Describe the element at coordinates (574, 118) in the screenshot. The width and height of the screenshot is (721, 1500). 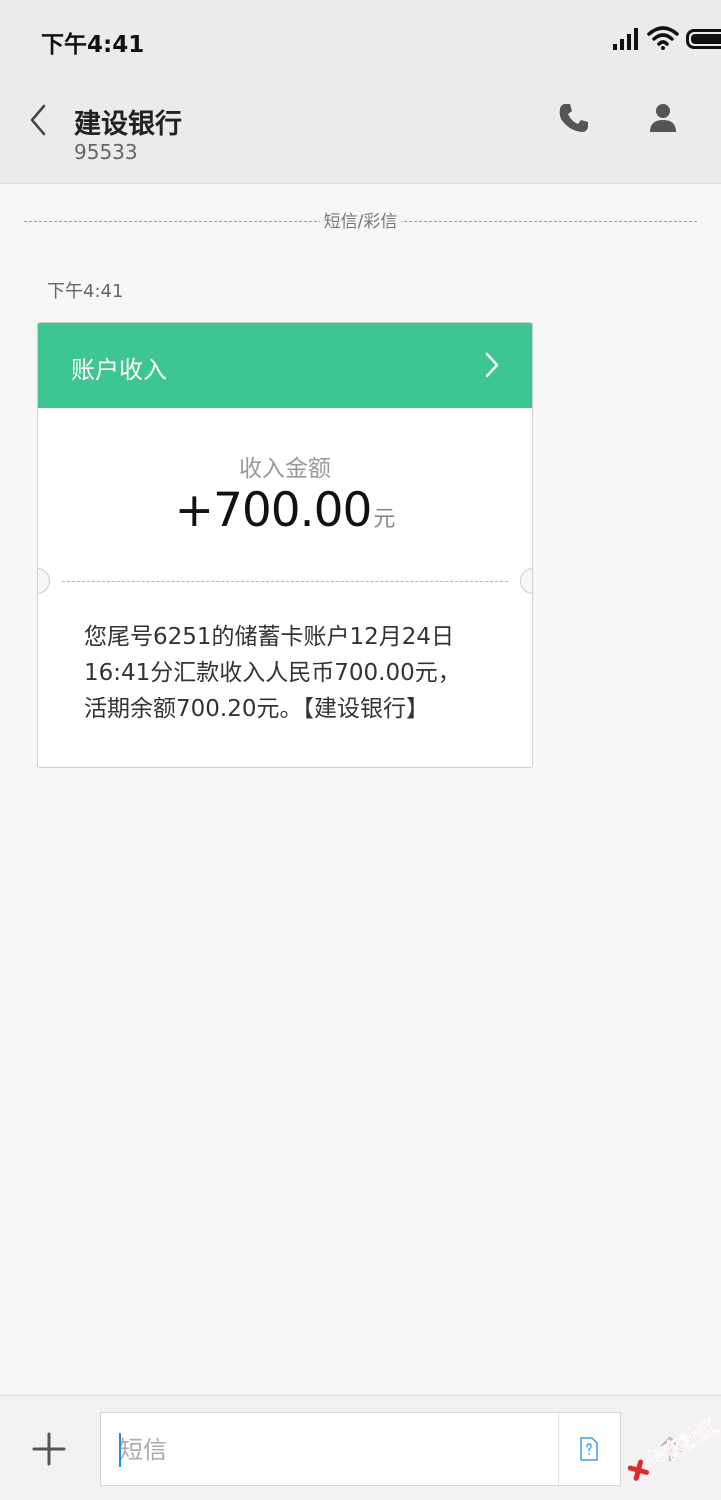
I see `phone-icon` at that location.